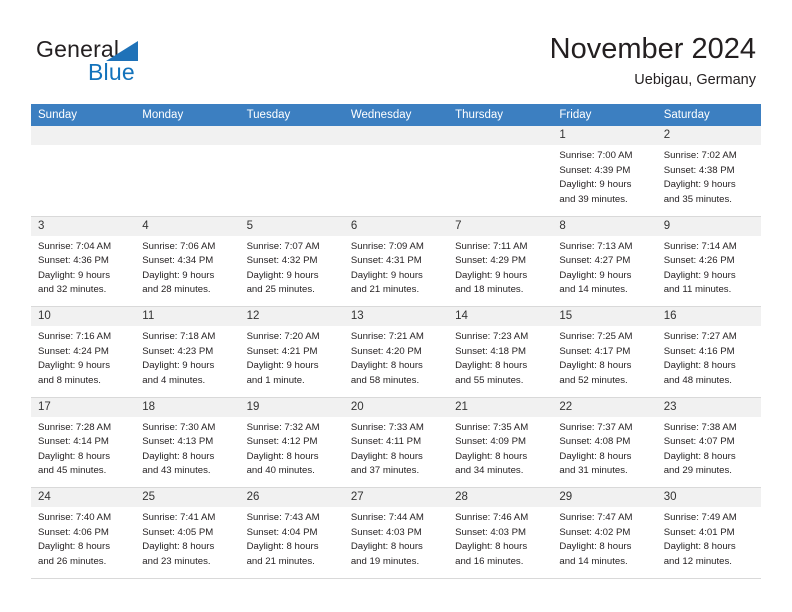 The image size is (792, 612). I want to click on day-number-bar: 6, so click(396, 226).